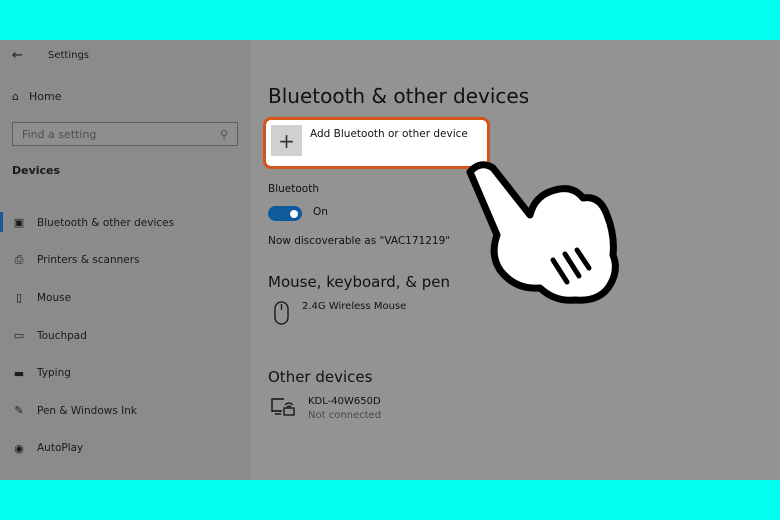 The height and width of the screenshot is (520, 780). I want to click on other-device-status: Not connected, so click(345, 415).